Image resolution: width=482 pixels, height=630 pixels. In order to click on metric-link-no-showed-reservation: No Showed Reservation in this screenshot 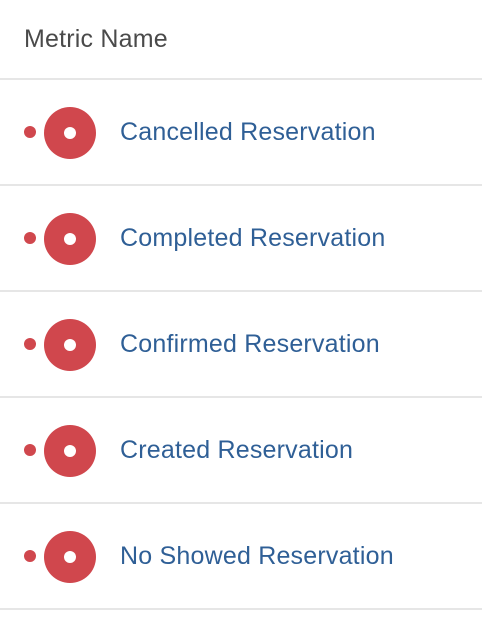, I will do `click(257, 556)`.